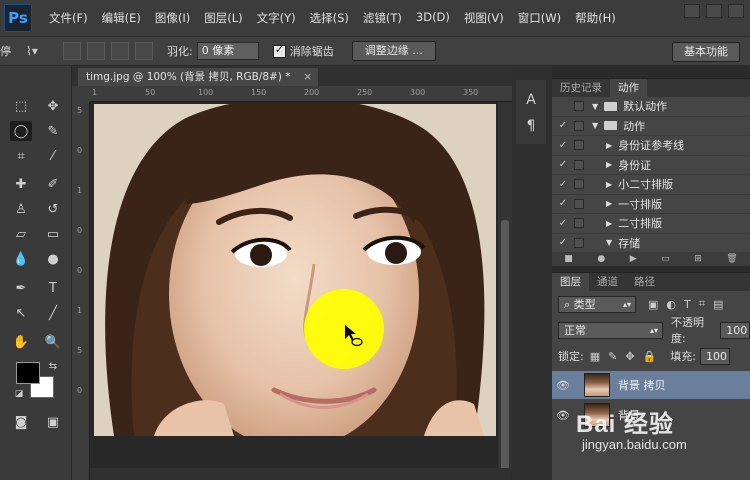 The image size is (750, 480). Describe the element at coordinates (276, 18) in the screenshot. I see `menu-item: 文字(Y)` at that location.